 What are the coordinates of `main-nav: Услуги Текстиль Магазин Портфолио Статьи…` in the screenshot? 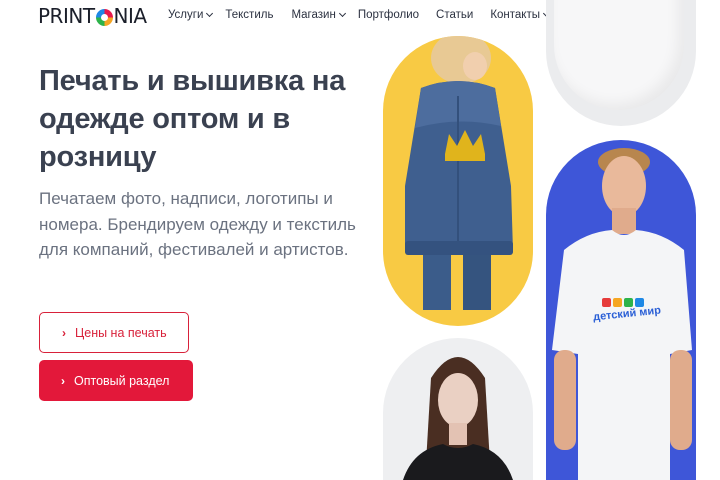 It's located at (359, 15).